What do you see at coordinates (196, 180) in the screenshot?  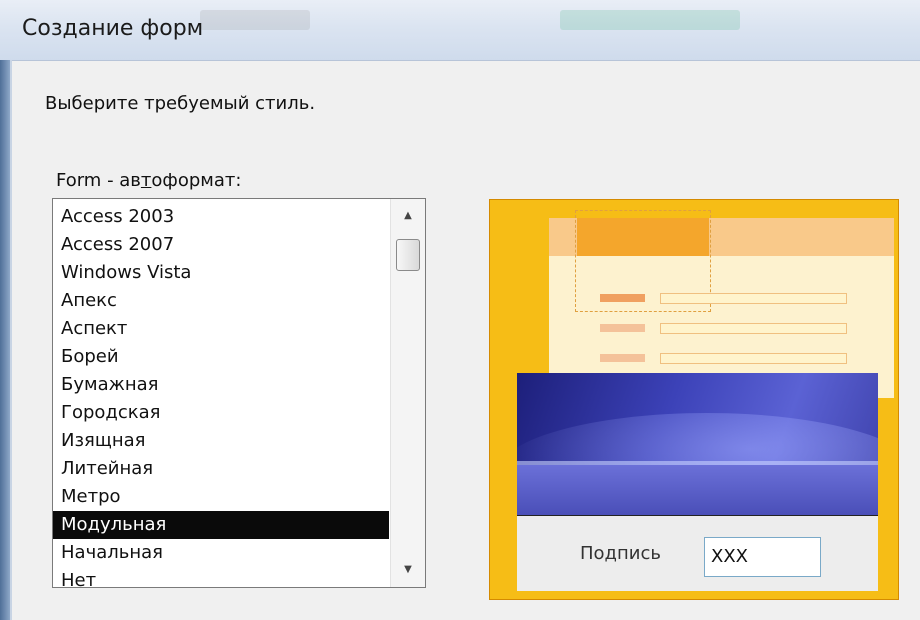 I see `style-list-label-suffix: оформат:` at bounding box center [196, 180].